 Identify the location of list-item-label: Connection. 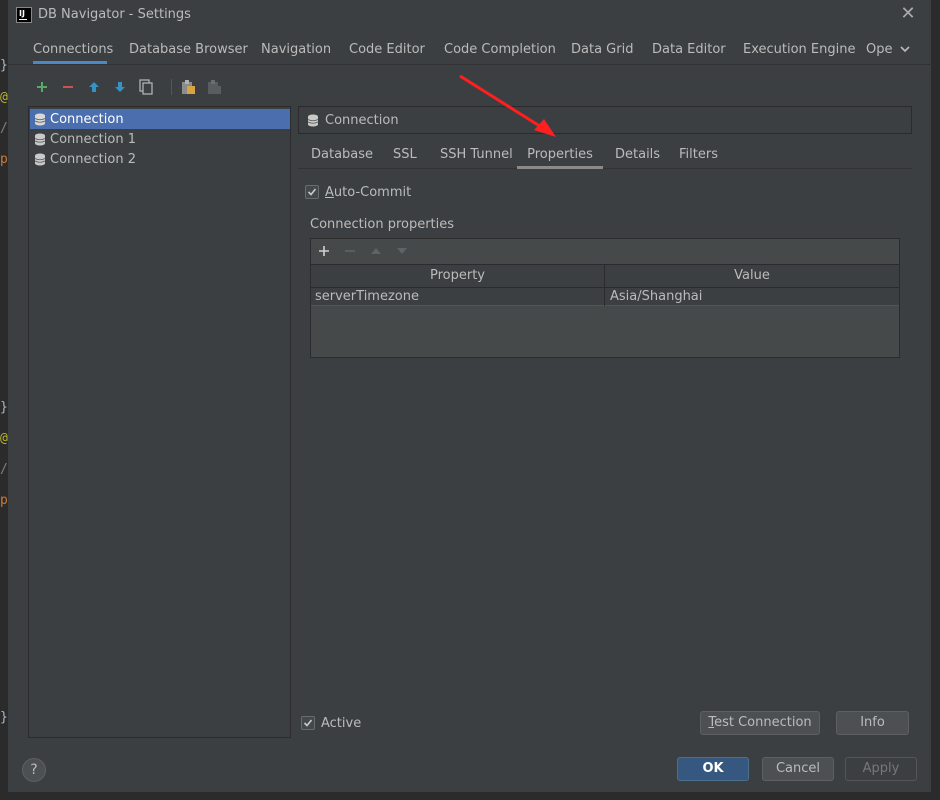
(87, 119).